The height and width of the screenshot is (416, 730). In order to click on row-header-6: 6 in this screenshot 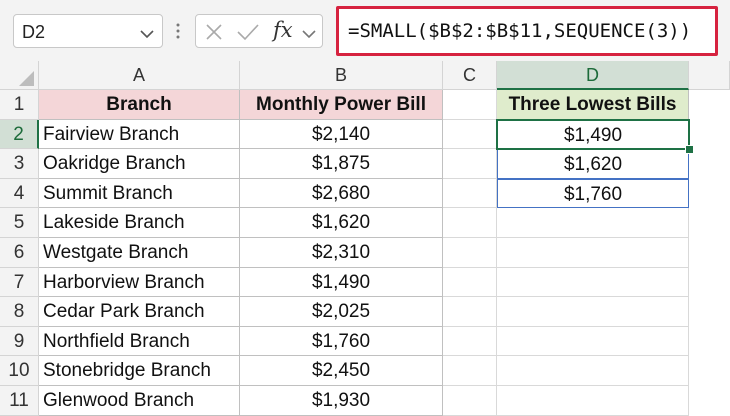, I will do `click(19, 253)`.